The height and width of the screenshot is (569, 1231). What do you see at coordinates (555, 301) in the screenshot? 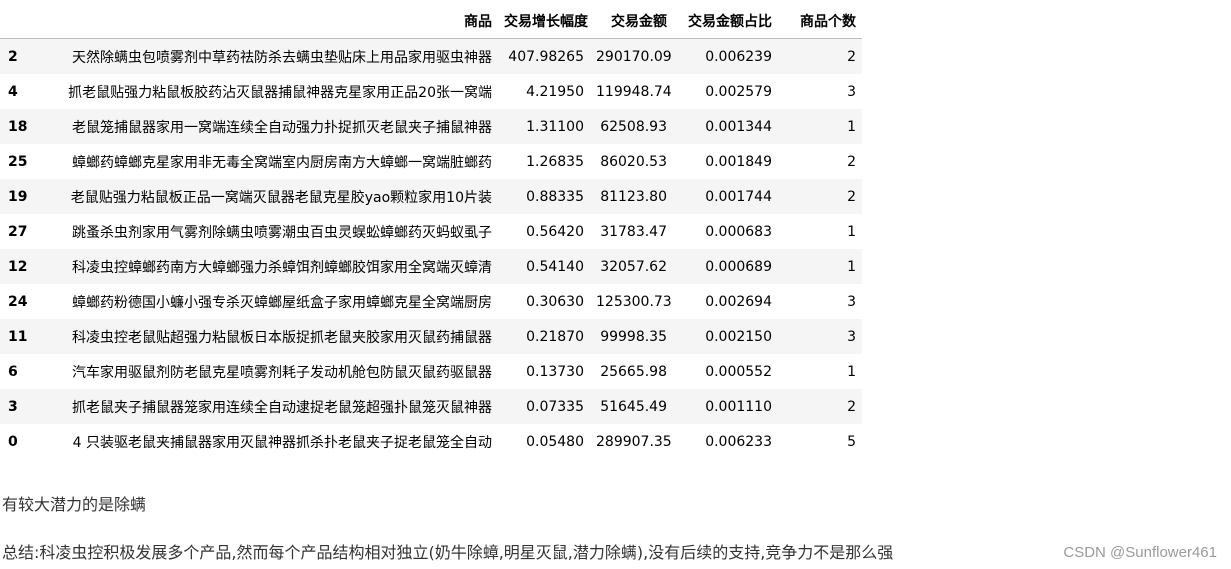
I see `cell-growth: 0.30630` at bounding box center [555, 301].